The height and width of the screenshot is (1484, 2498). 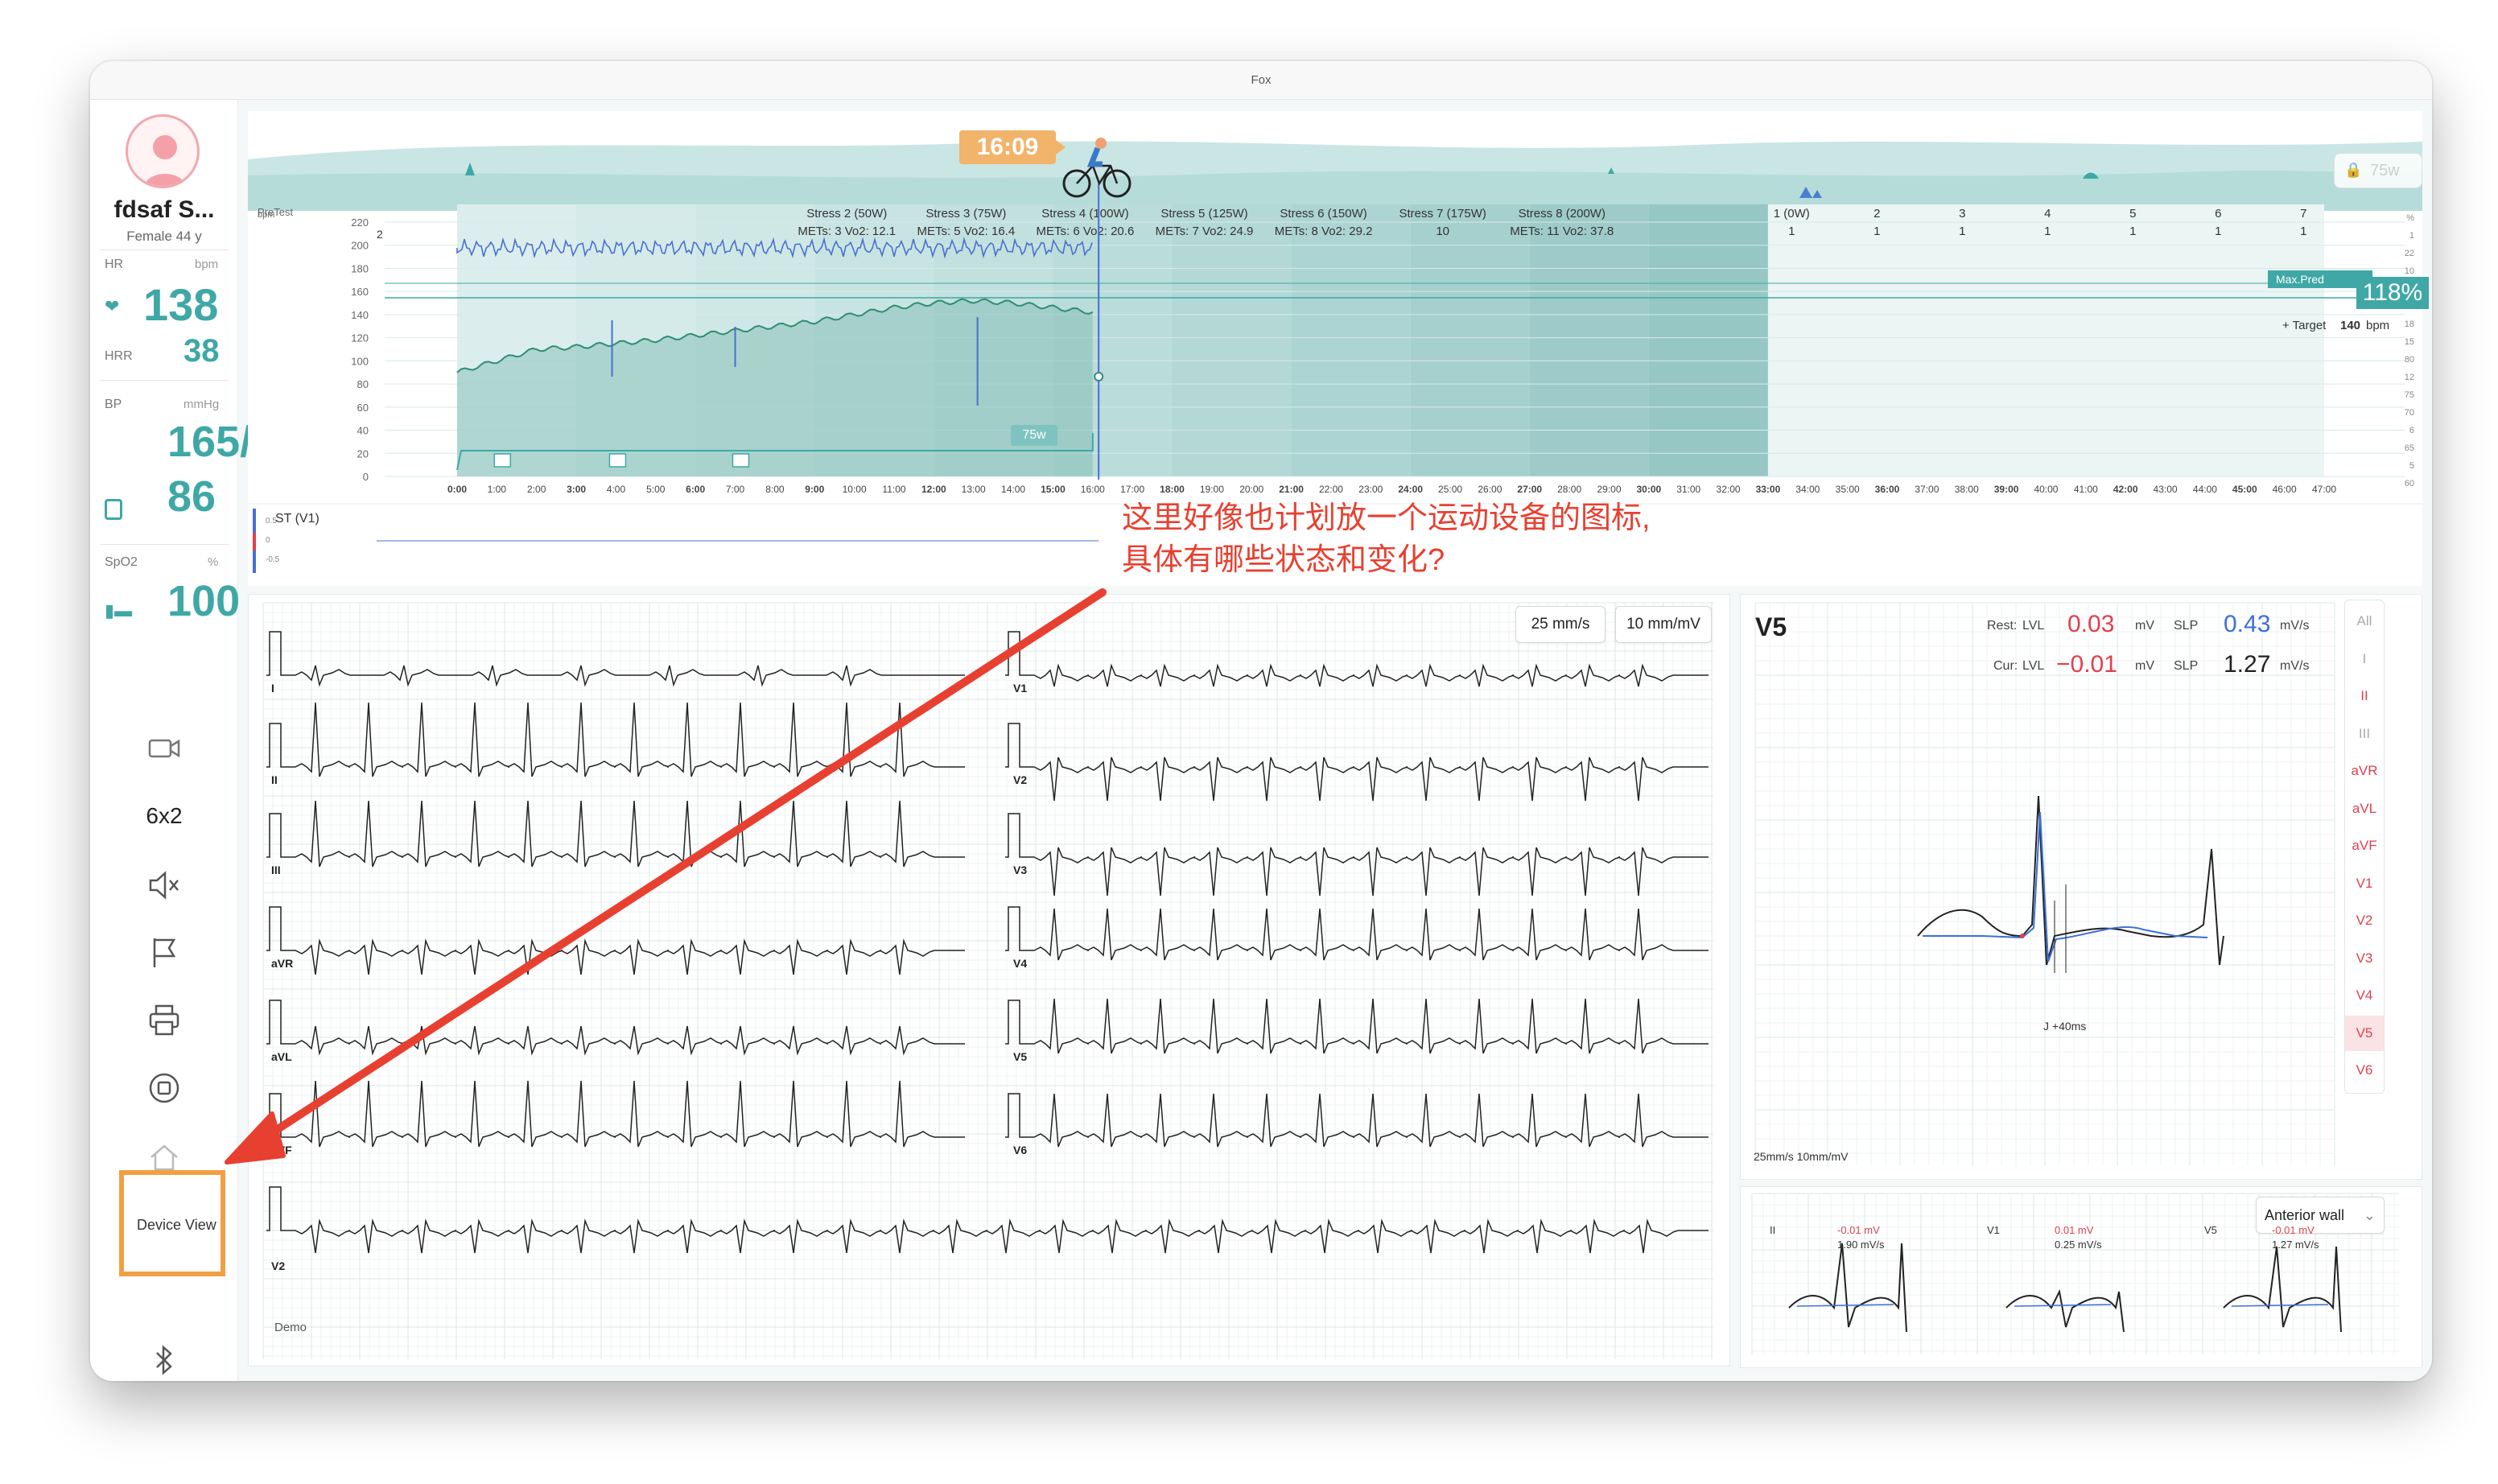 I want to click on lead-button-all: All, so click(x=2364, y=621).